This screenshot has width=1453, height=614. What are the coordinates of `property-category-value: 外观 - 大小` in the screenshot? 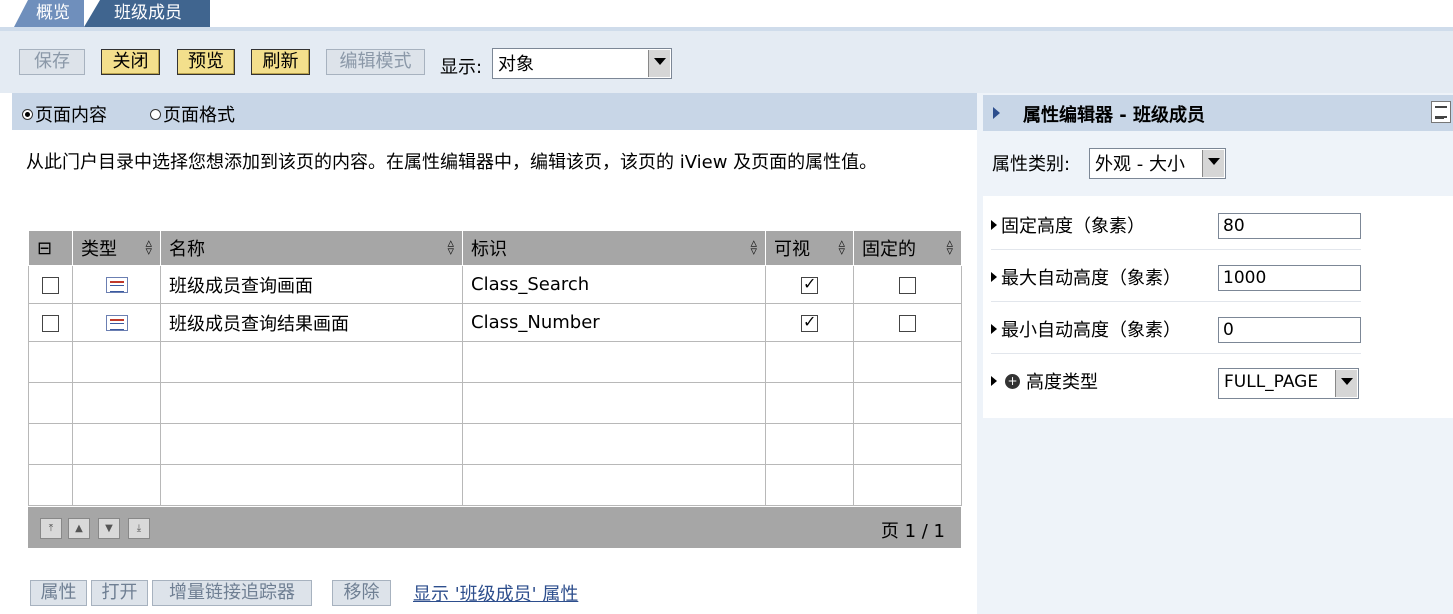 It's located at (1140, 164).